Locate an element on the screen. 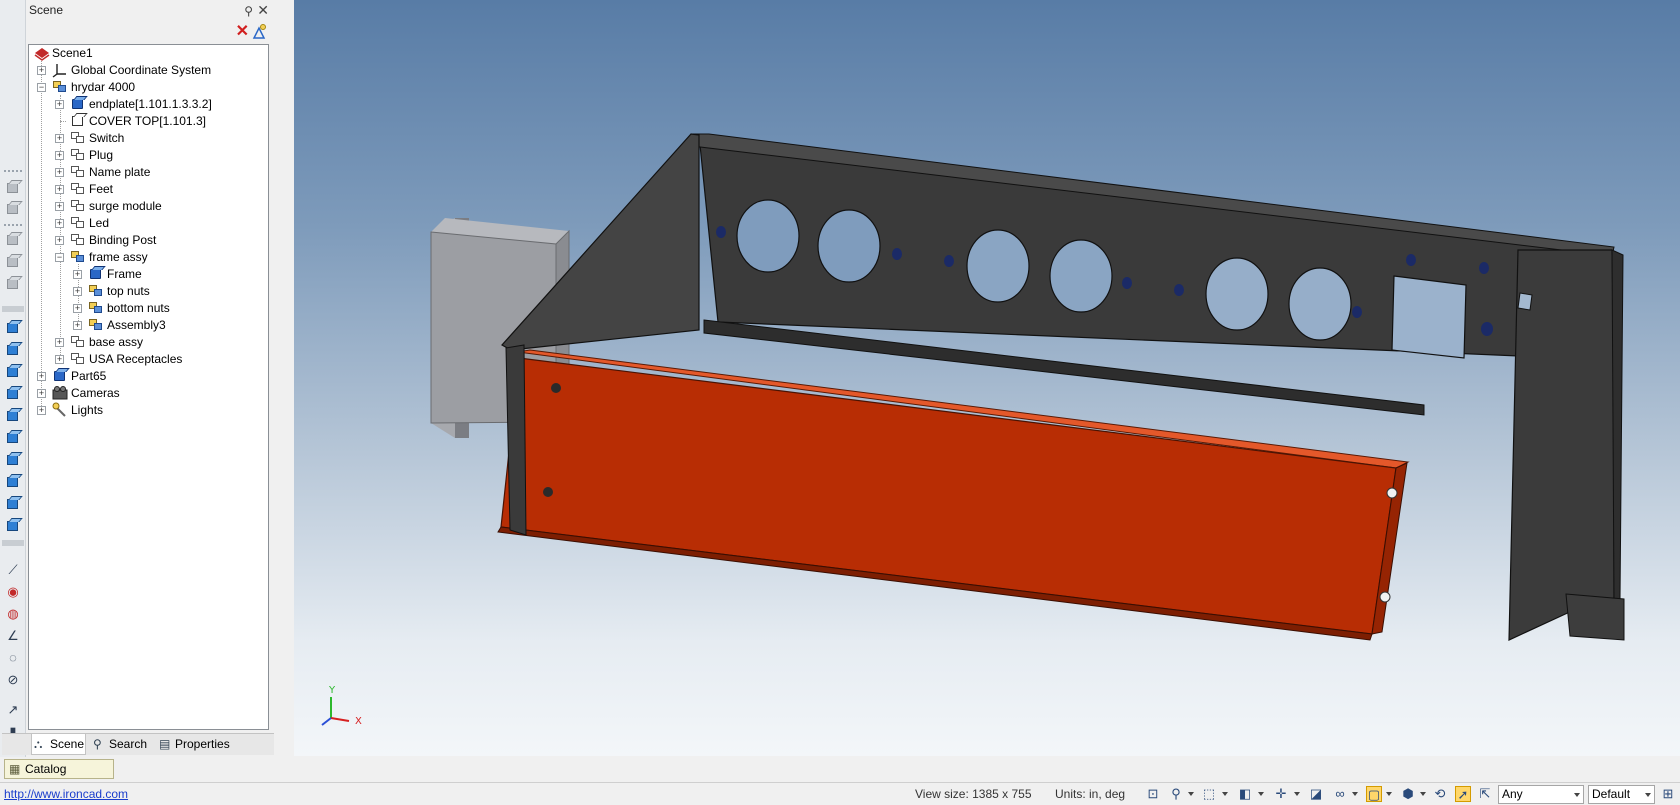 The image size is (1680, 805). render-mode-icon: ⬚ is located at coordinates (1209, 794).